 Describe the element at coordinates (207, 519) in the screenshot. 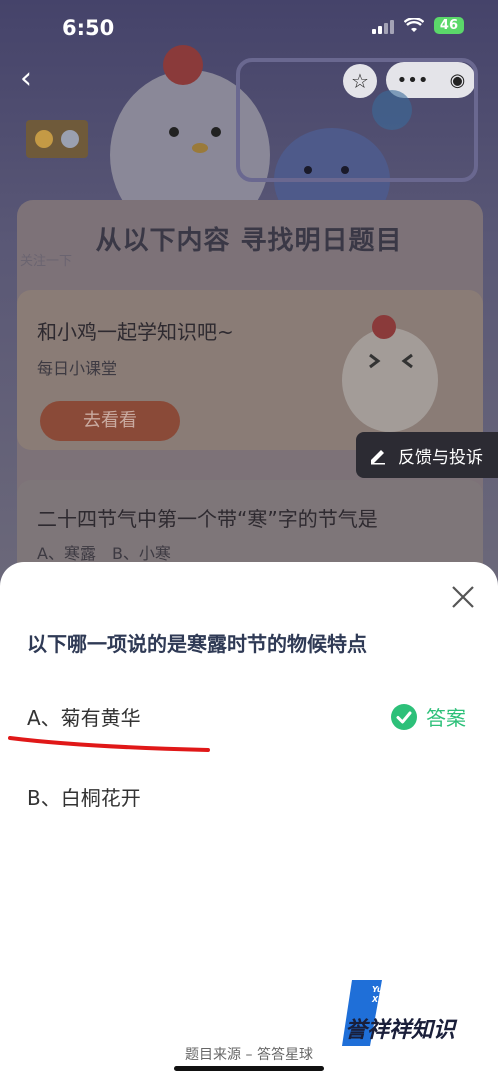

I see `dimmed-quiz-question: 二十四节气中第一个带“寒”字的节气是` at that location.